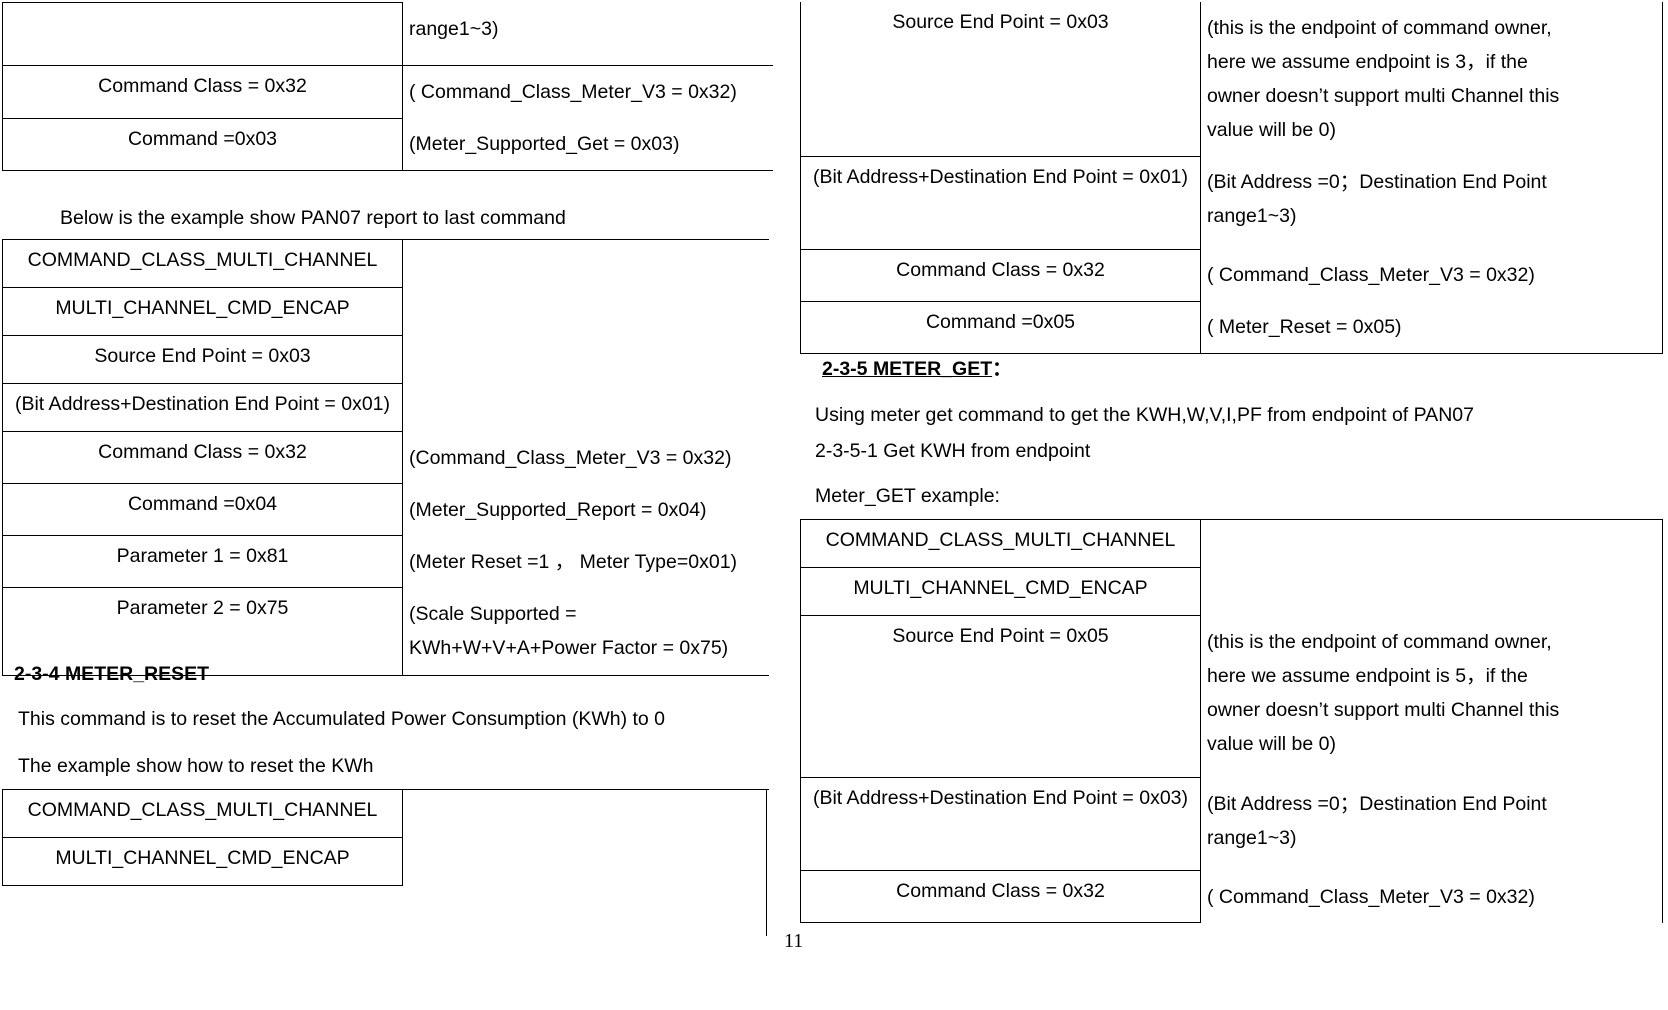 Image resolution: width=1668 pixels, height=1010 pixels. I want to click on body-paragraph-get-kwh: 2-3-5-1 Get KWH from endpoint, so click(953, 451).